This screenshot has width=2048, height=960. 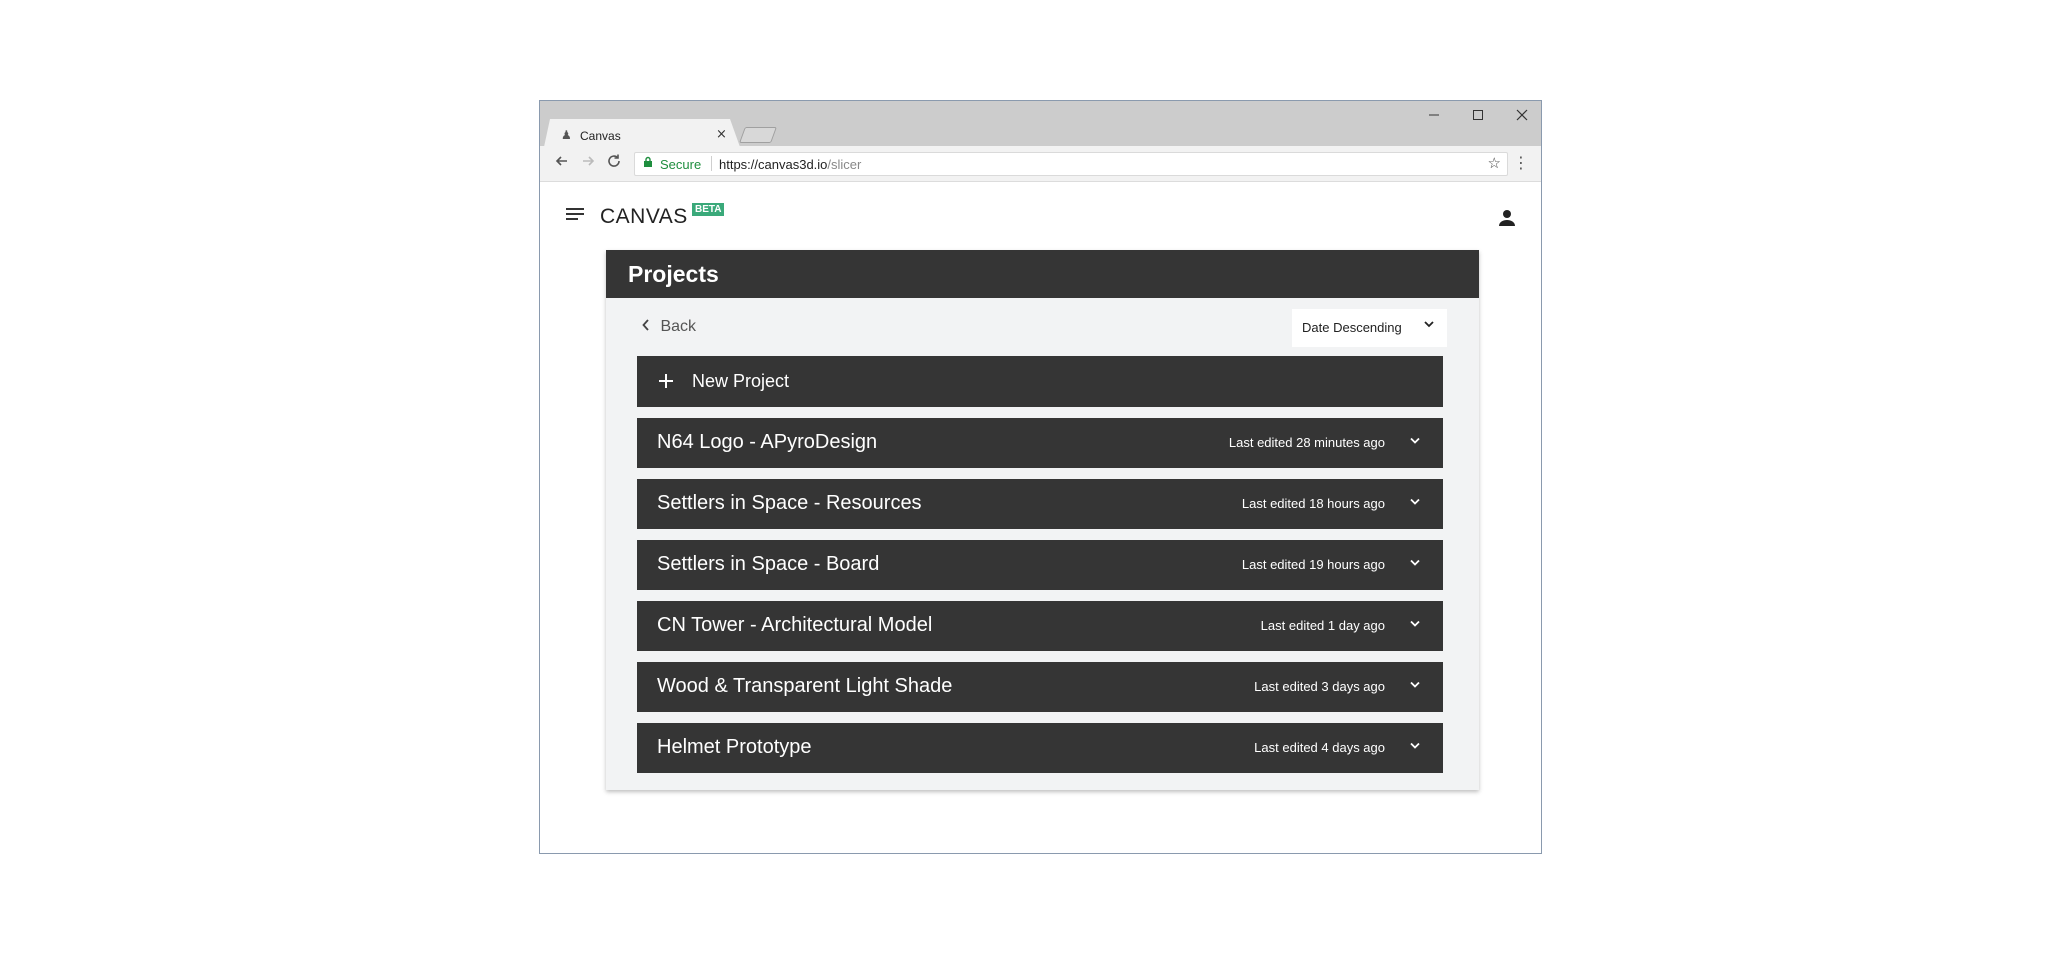 What do you see at coordinates (1040, 748) in the screenshot?
I see `project-row: Helmet Prototype Last edited 4 days ago` at bounding box center [1040, 748].